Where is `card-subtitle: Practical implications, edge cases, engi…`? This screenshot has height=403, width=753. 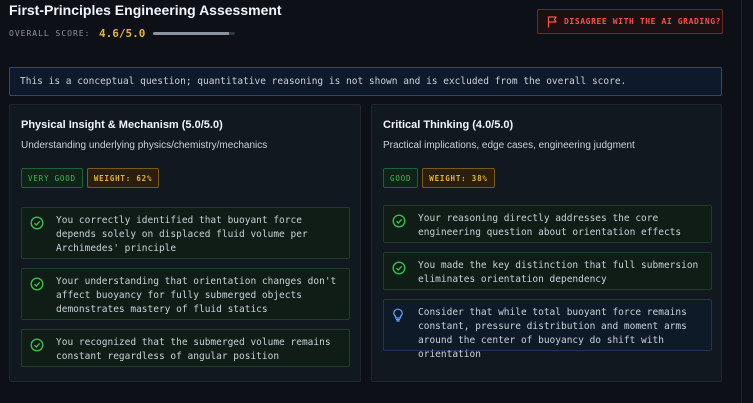 card-subtitle: Practical implications, edge cases, engi… is located at coordinates (509, 145).